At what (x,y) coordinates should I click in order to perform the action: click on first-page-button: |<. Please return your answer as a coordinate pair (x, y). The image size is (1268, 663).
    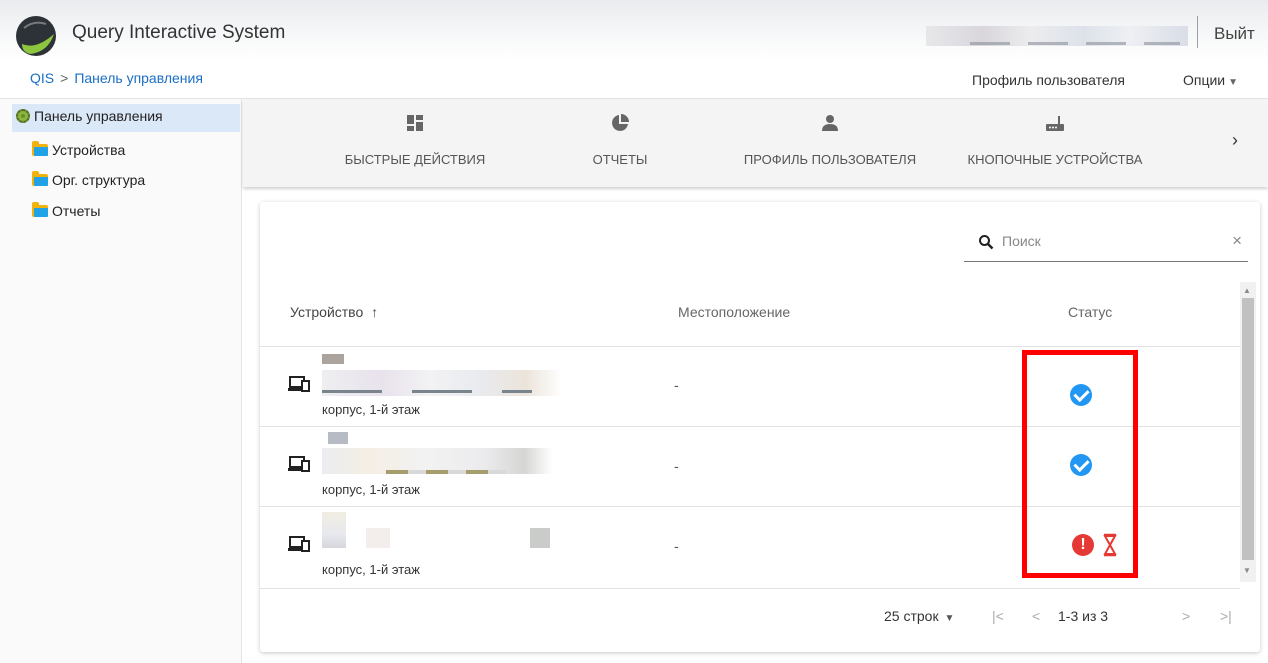
    Looking at the image, I should click on (998, 616).